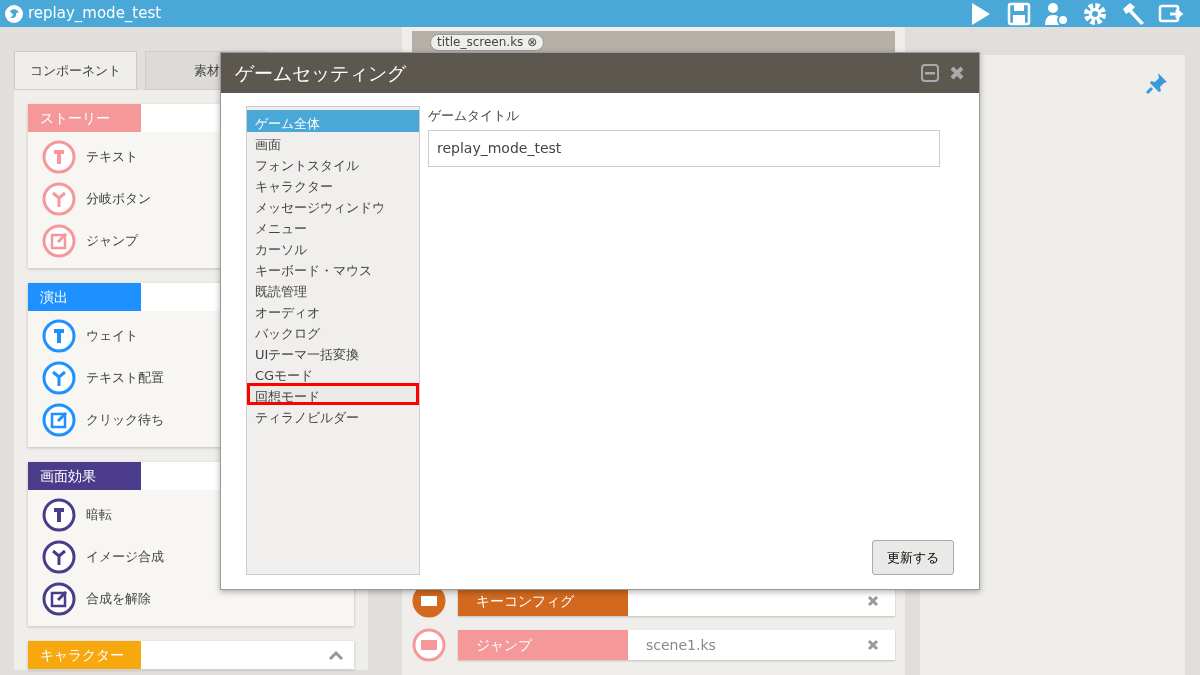 The image size is (1200, 675). Describe the element at coordinates (474, 116) in the screenshot. I see `field-label: ゲームタイトル` at that location.